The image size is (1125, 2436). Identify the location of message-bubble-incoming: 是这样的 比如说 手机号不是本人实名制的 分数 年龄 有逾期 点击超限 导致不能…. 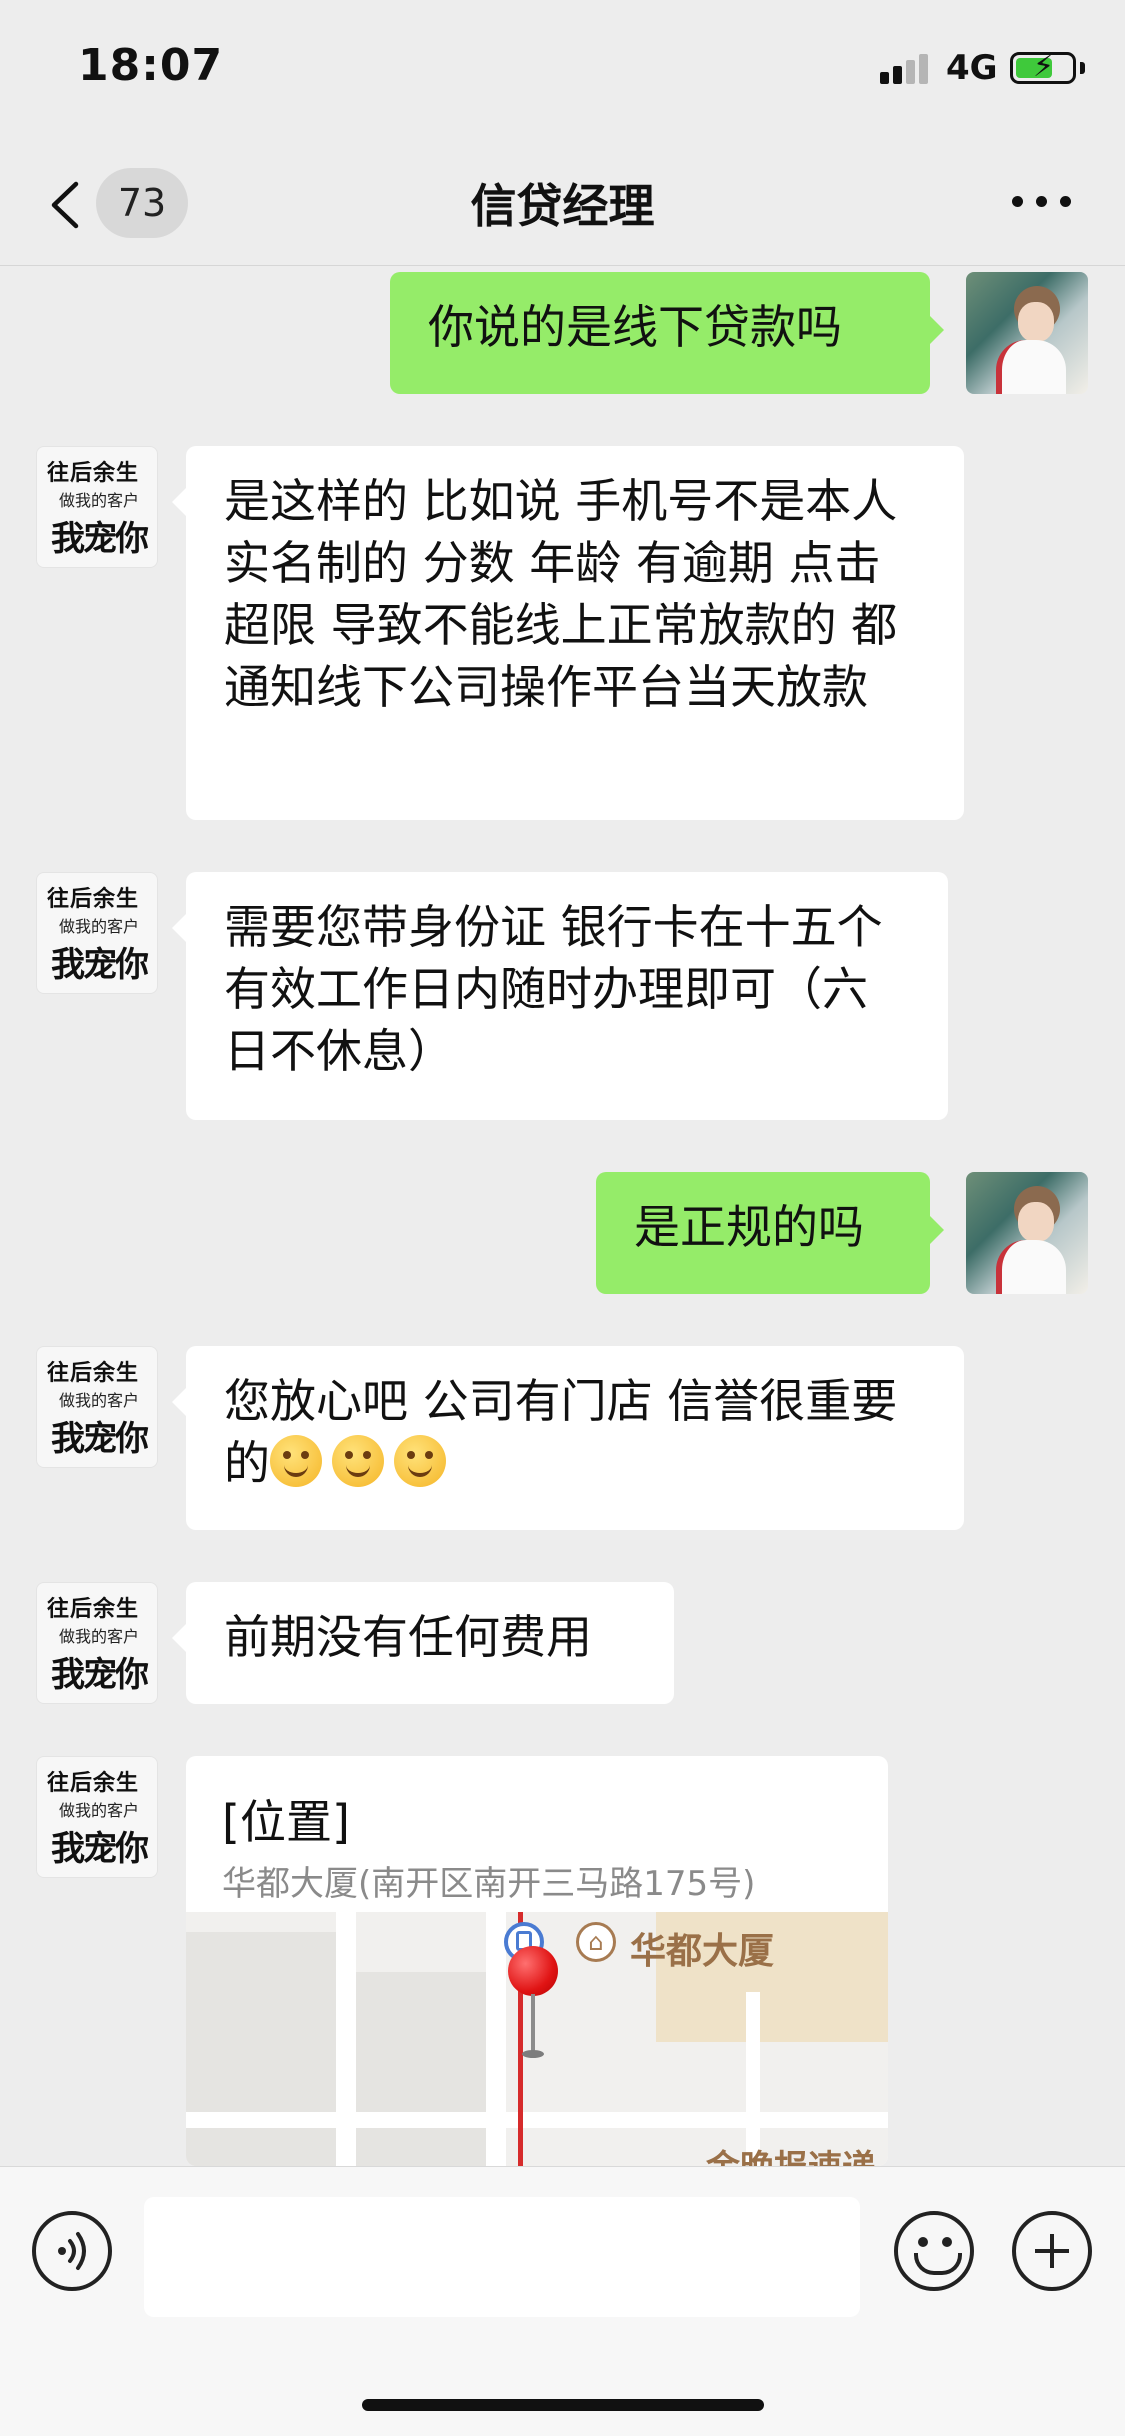
(568, 633).